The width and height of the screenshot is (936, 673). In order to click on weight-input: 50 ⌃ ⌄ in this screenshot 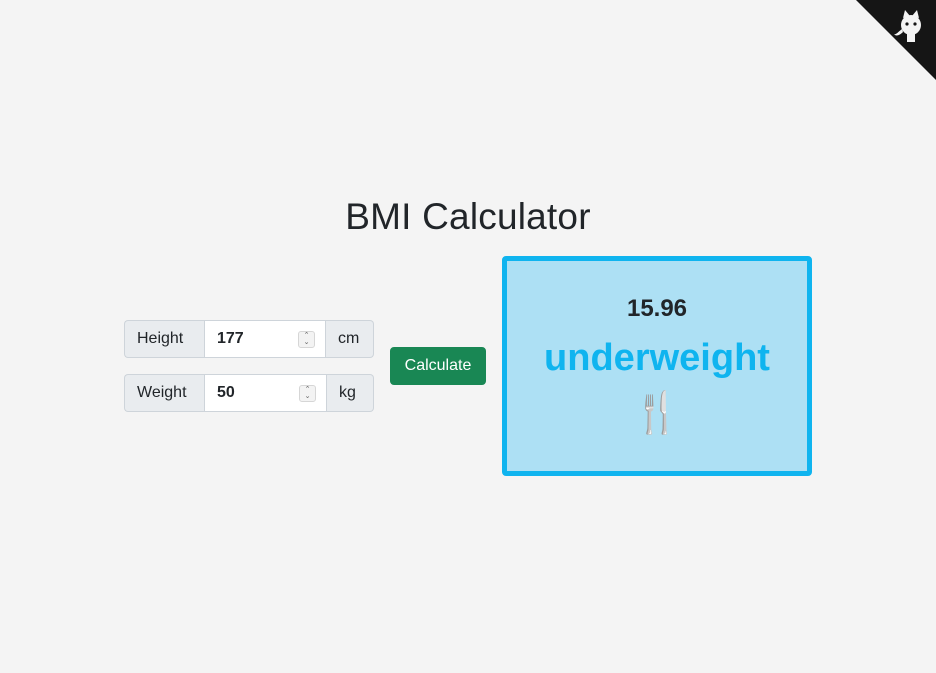, I will do `click(265, 393)`.